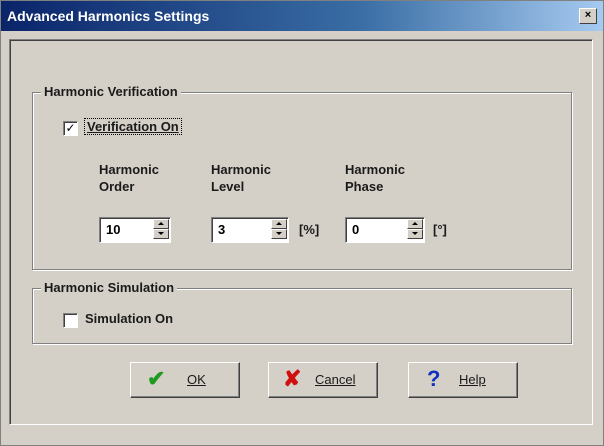  I want to click on help-button: ? Help, so click(463, 380).